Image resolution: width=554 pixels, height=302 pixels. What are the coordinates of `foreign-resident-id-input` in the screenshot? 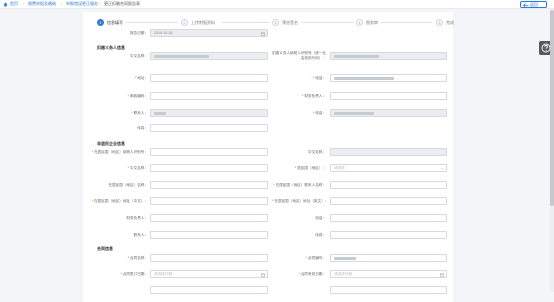 It's located at (209, 152).